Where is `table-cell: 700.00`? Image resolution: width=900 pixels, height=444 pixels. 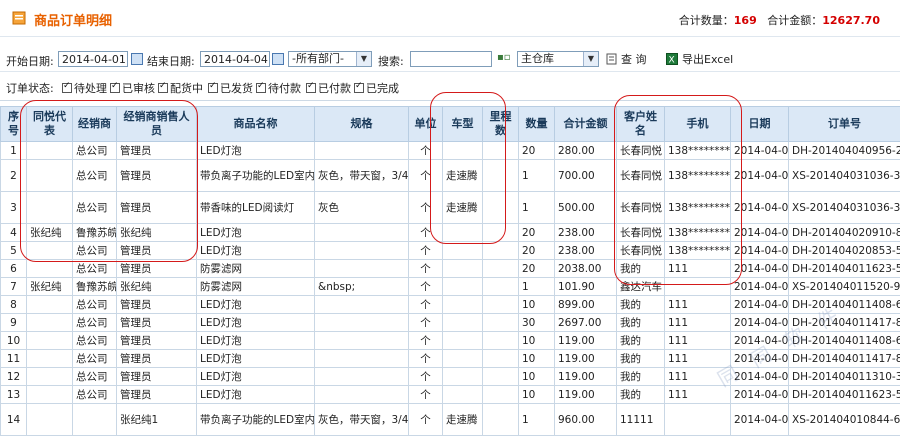 table-cell: 700.00 is located at coordinates (585, 175).